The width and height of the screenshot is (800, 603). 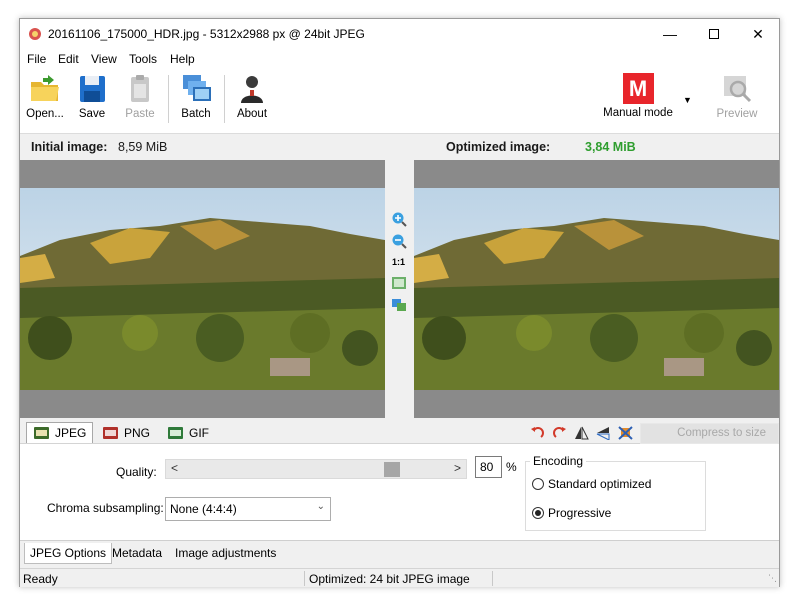 What do you see at coordinates (603, 433) in the screenshot?
I see `flip-vertical-icon` at bounding box center [603, 433].